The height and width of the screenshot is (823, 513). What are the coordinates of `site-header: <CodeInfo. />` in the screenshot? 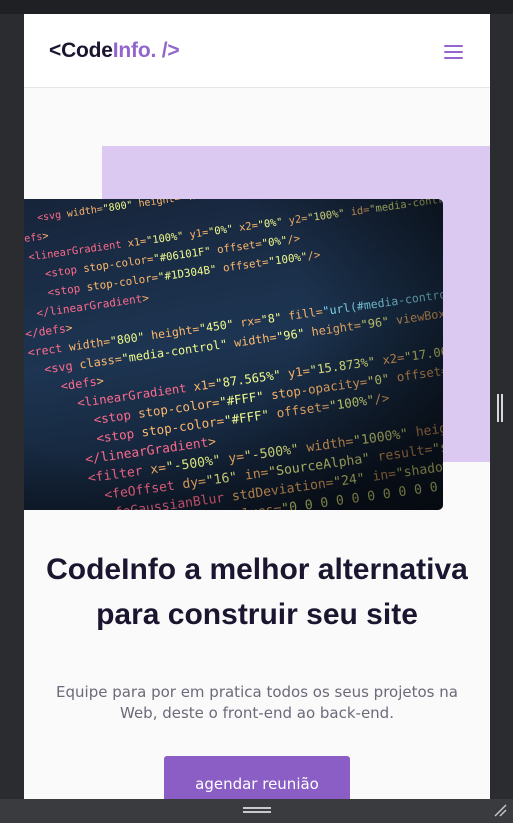 It's located at (257, 51).